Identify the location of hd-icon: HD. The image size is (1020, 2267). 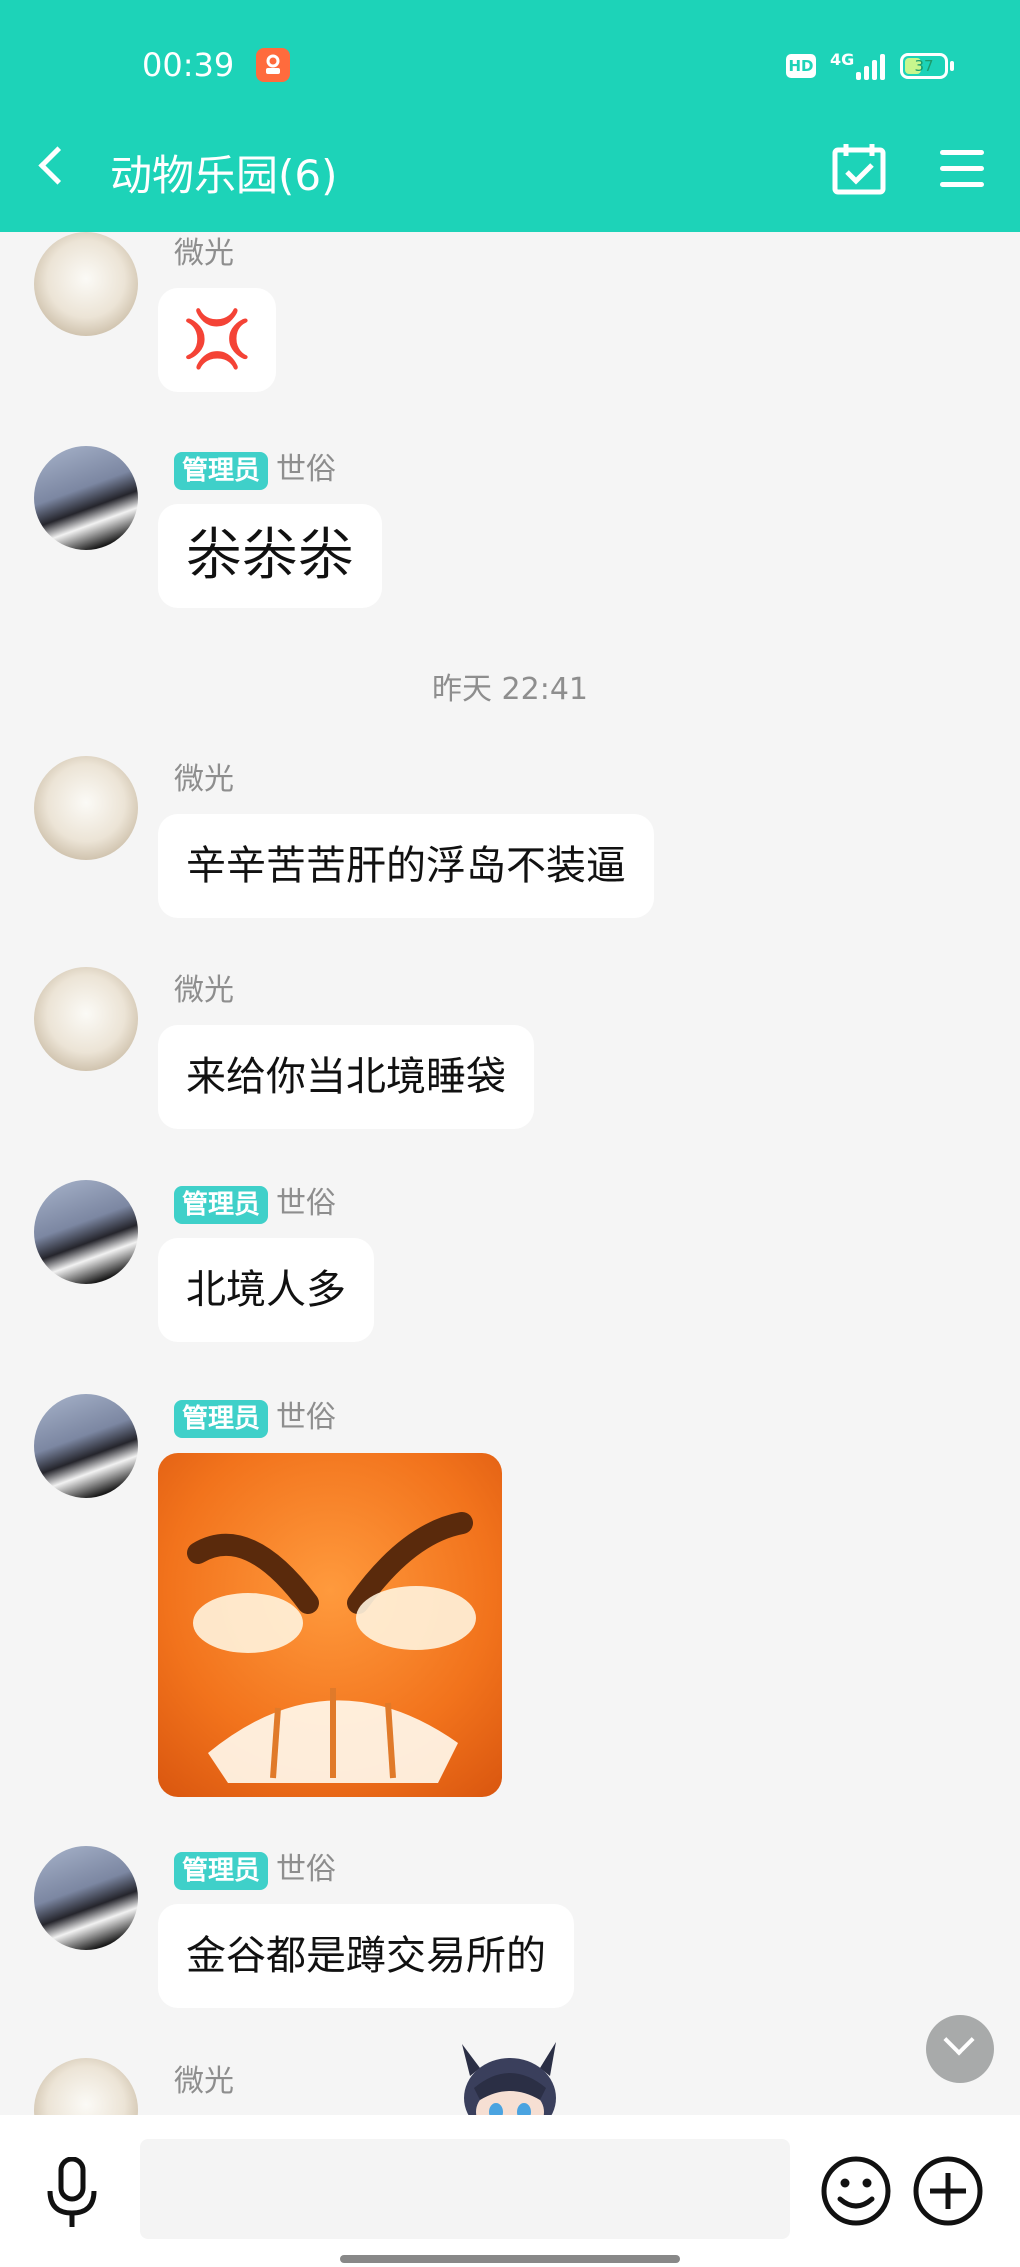
(801, 66).